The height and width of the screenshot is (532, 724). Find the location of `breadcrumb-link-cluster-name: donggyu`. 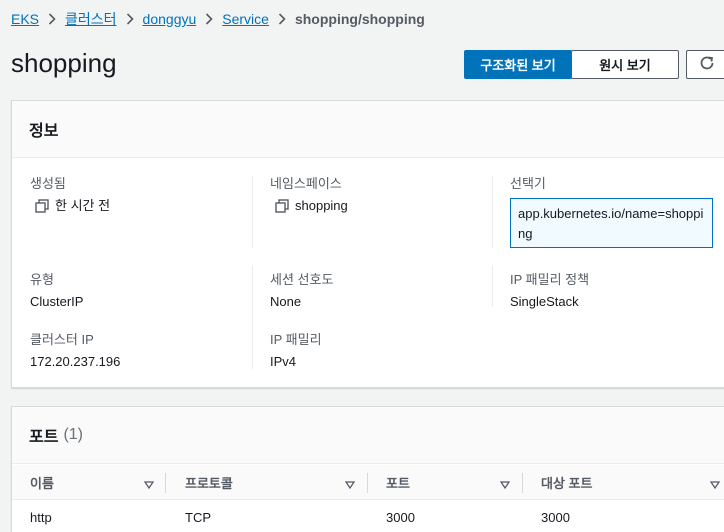

breadcrumb-link-cluster-name: donggyu is located at coordinates (170, 19).